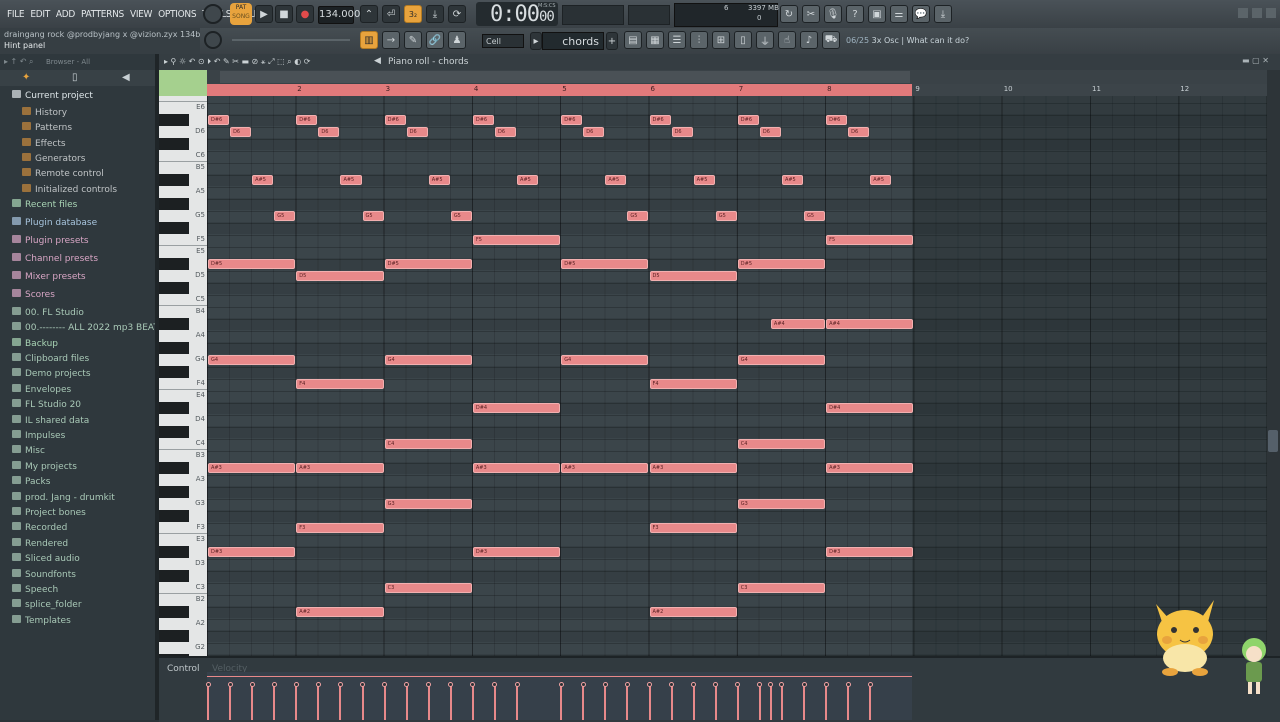  What do you see at coordinates (1273, 441) in the screenshot?
I see `scroll-thumb` at bounding box center [1273, 441].